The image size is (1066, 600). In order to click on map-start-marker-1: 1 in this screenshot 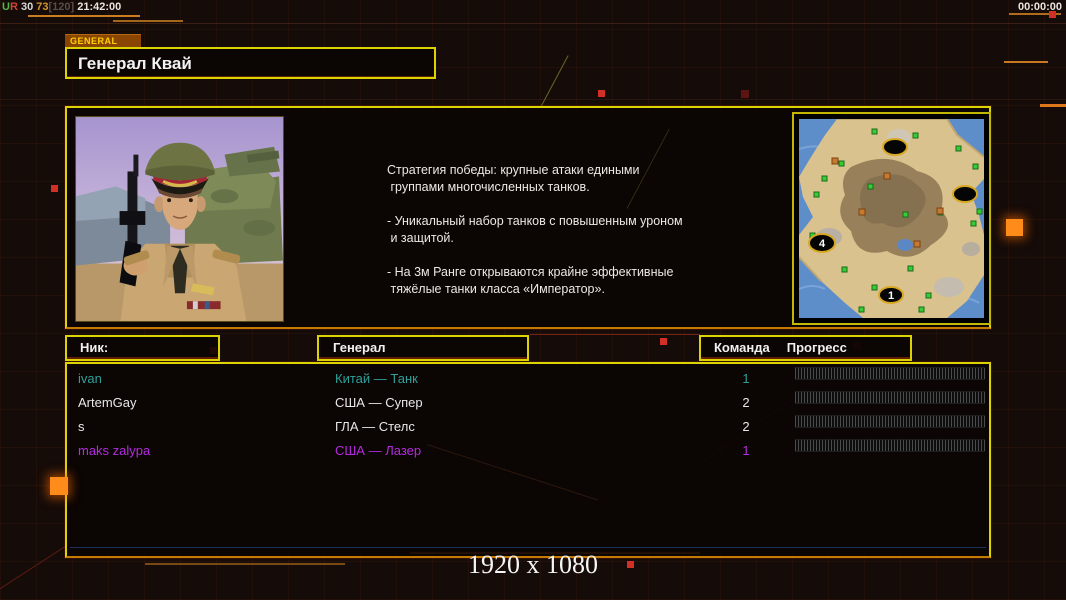, I will do `click(891, 296)`.